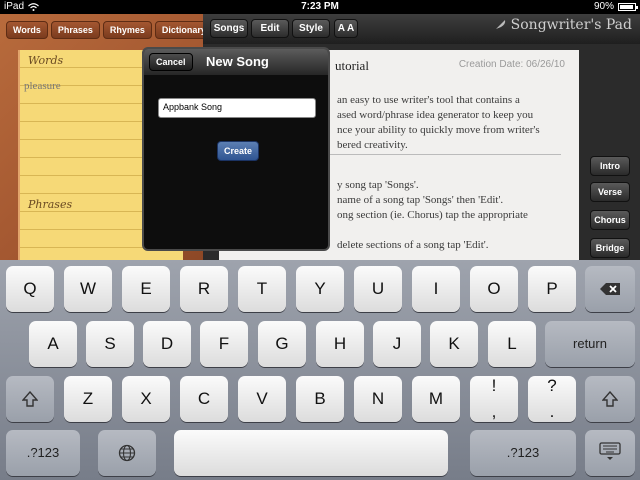 Image resolution: width=640 pixels, height=480 pixels. I want to click on key-exclaim-comma: ! ,, so click(494, 399).